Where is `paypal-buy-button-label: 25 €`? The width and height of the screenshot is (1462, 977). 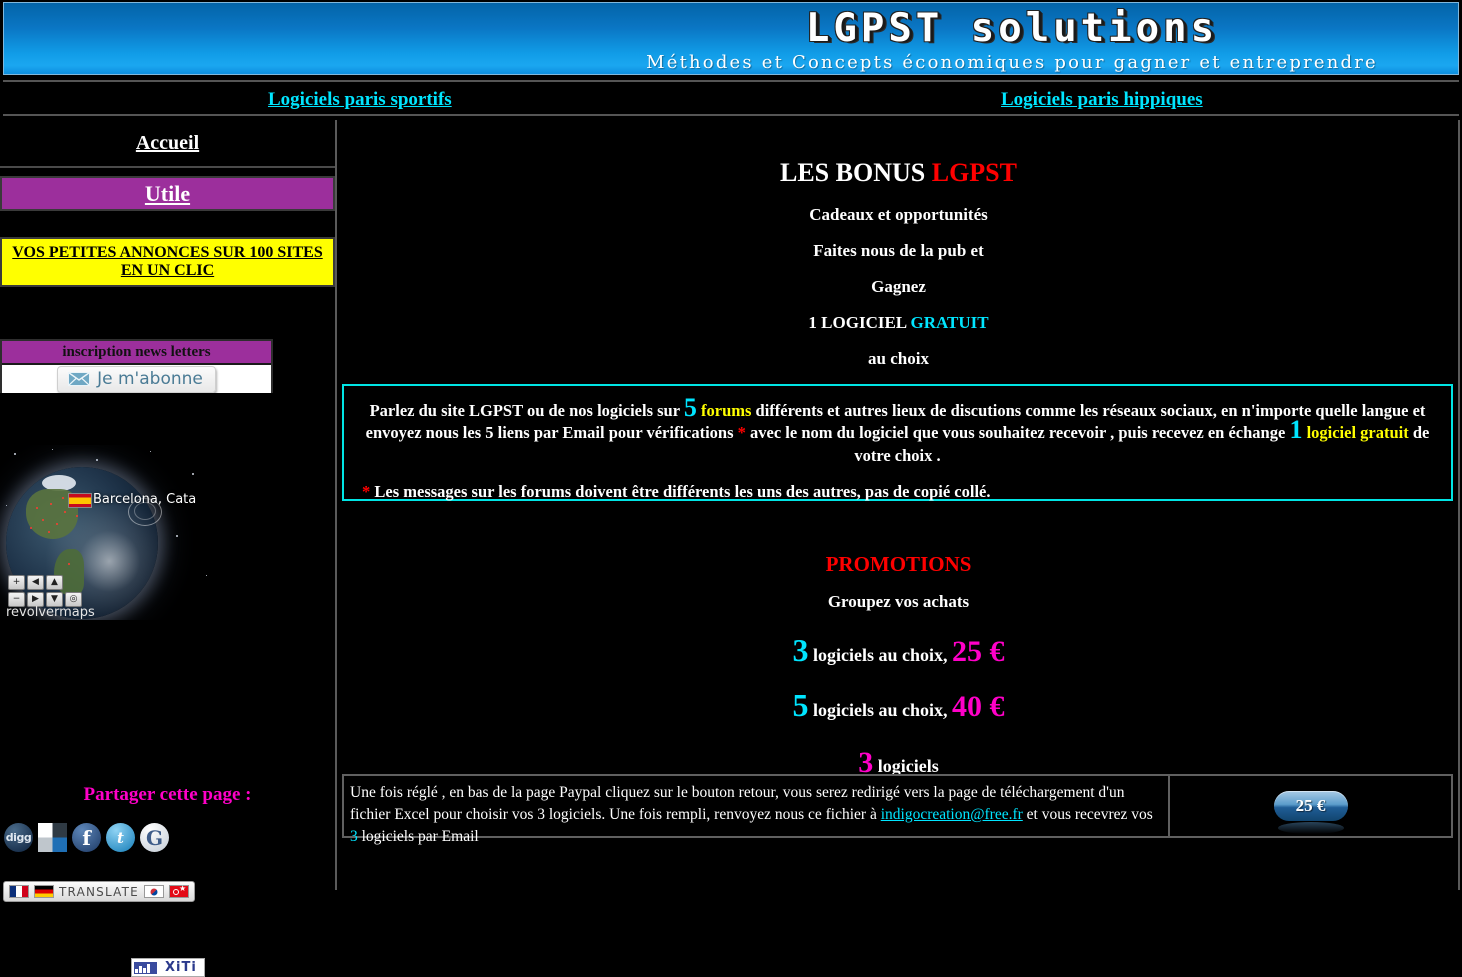
paypal-buy-button-label: 25 € is located at coordinates (1310, 805).